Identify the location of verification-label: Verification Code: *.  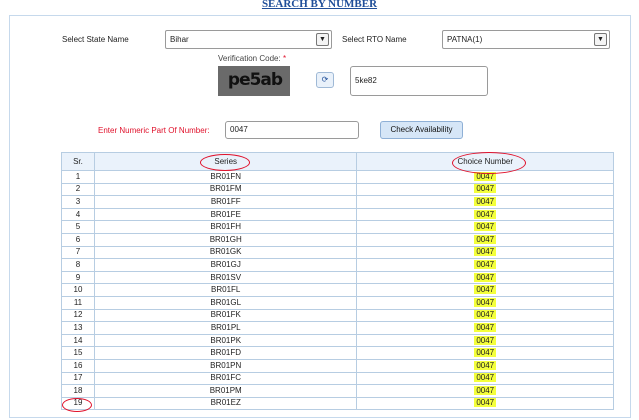
(252, 58).